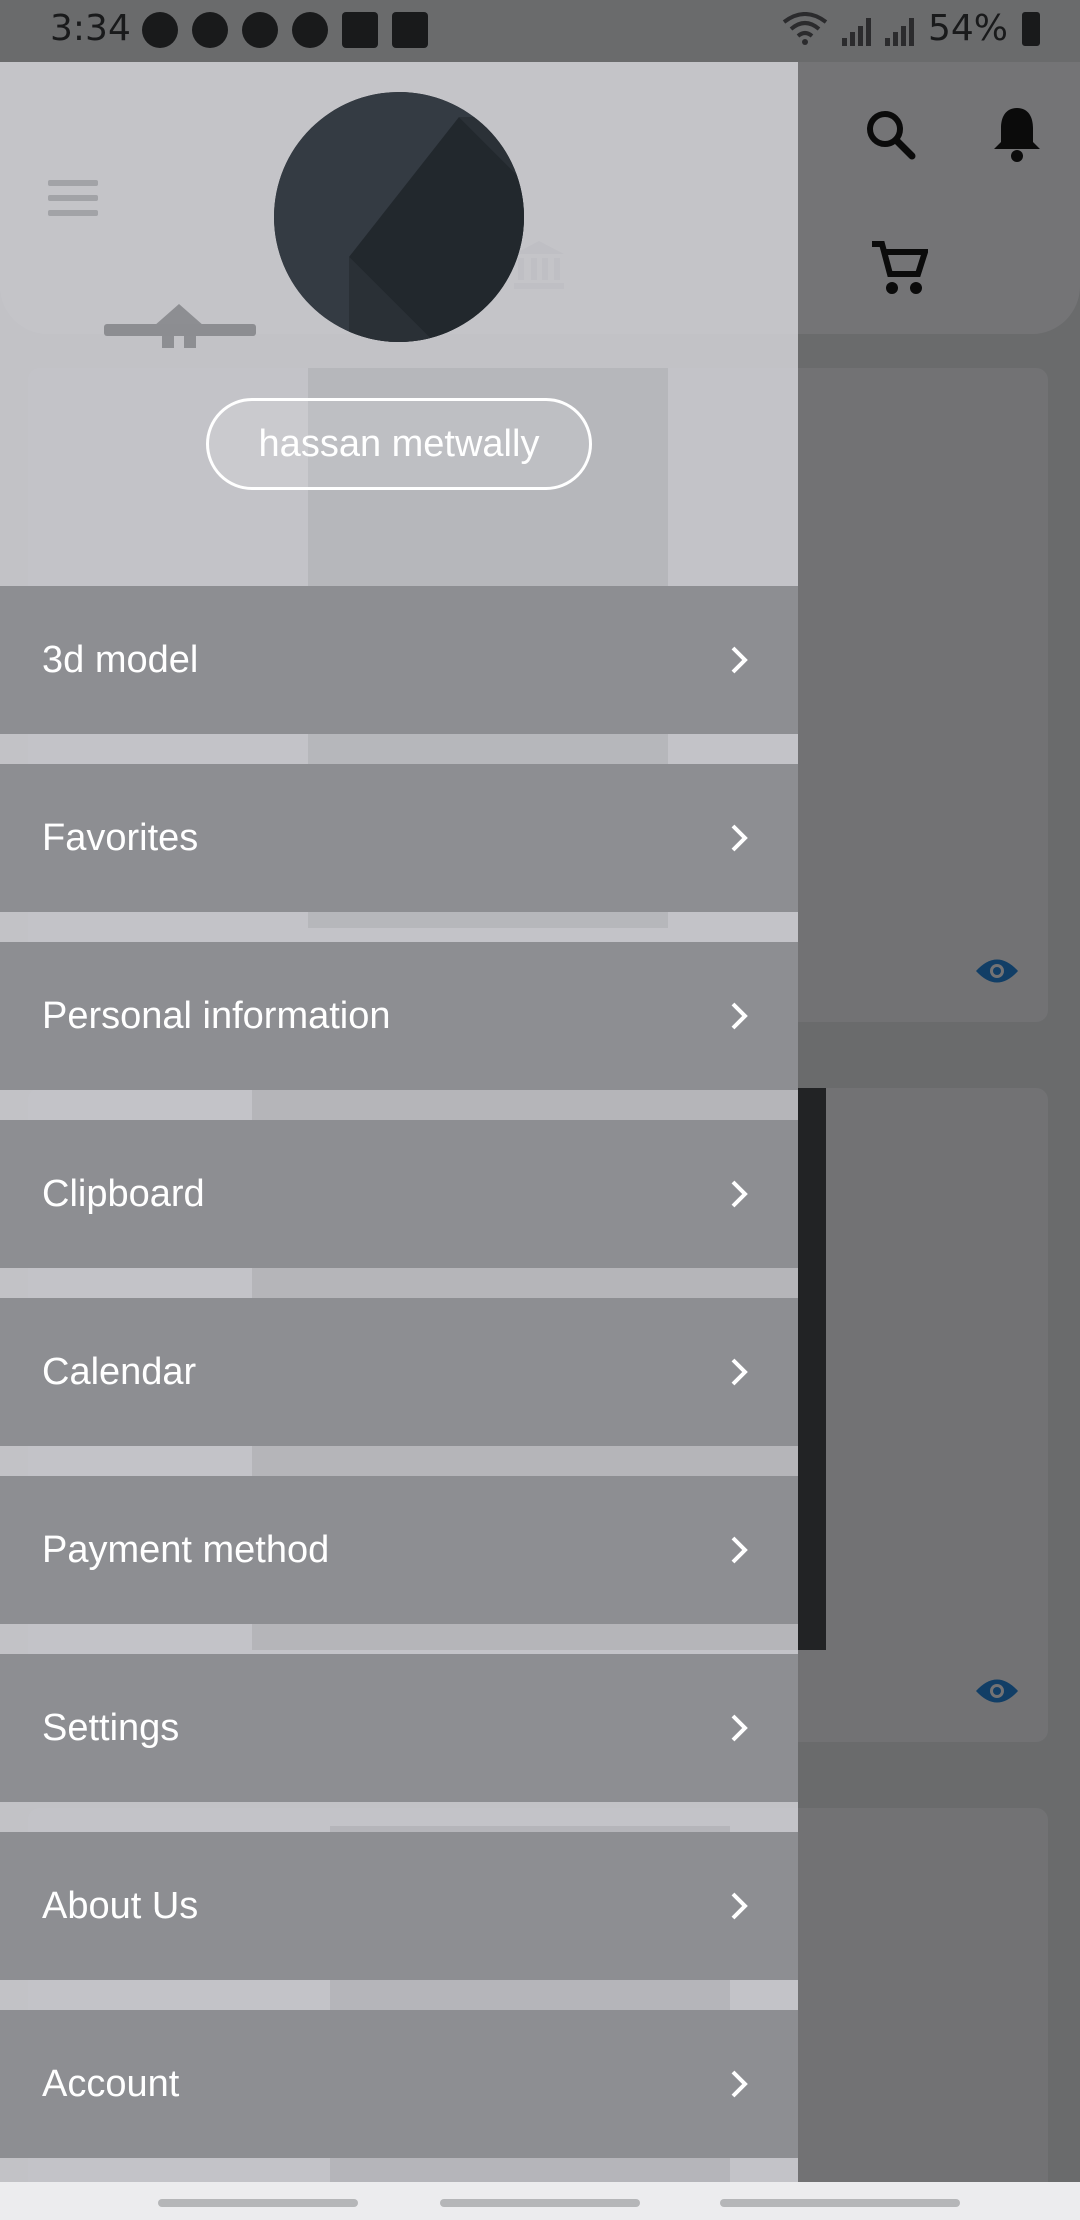 This screenshot has width=1080, height=2220. I want to click on nav-home-handle, so click(540, 2203).